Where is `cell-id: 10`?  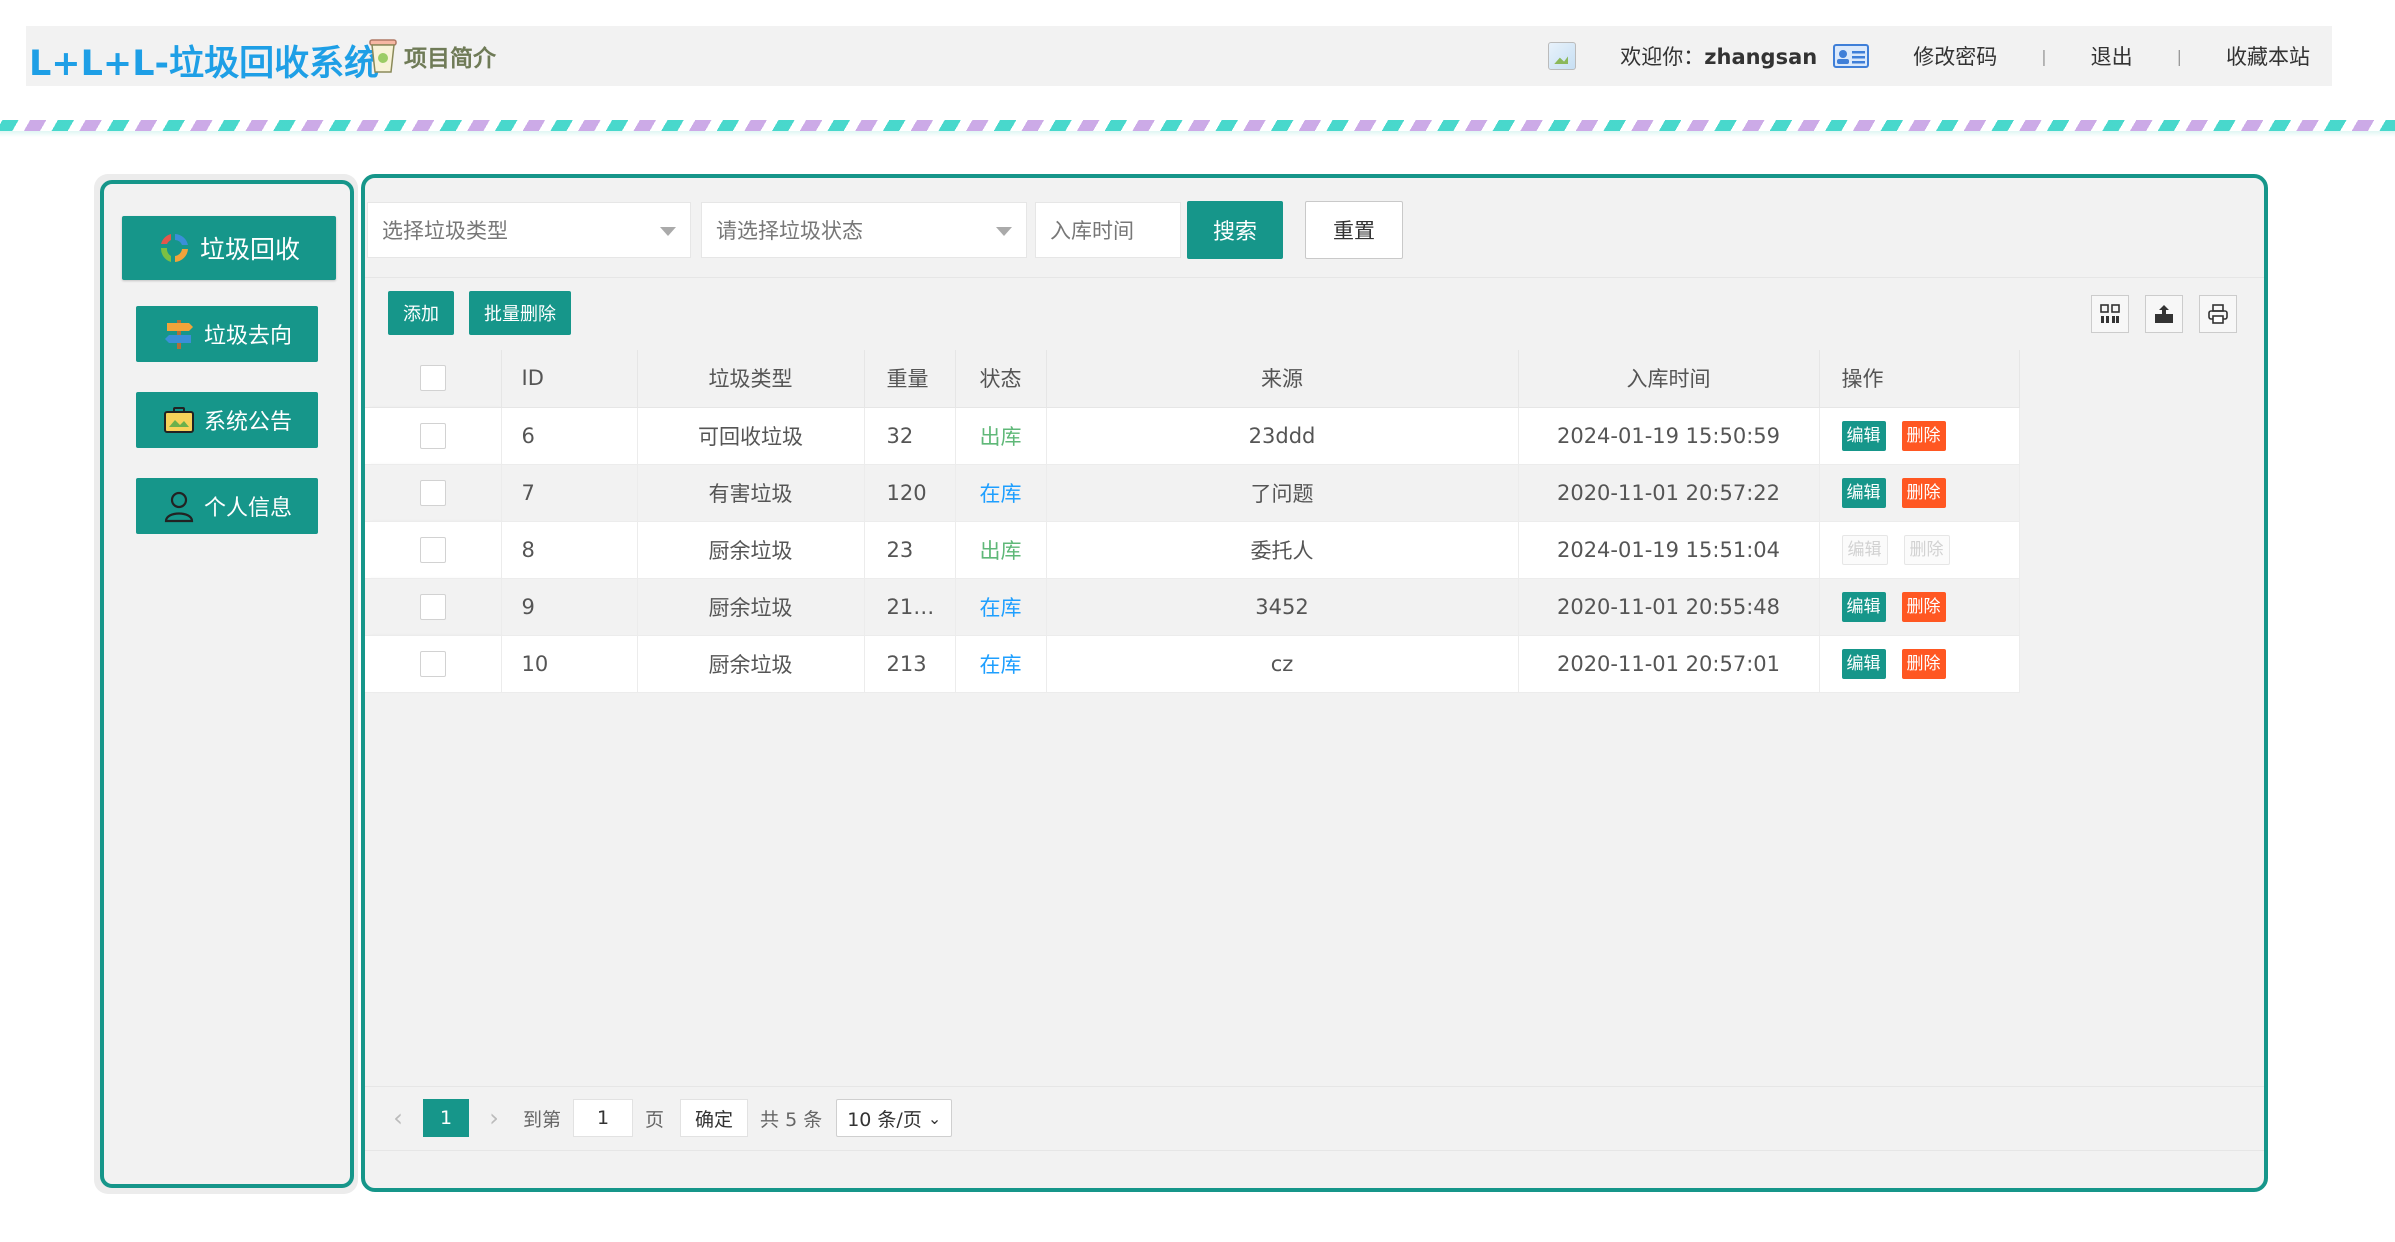 cell-id: 10 is located at coordinates (569, 664).